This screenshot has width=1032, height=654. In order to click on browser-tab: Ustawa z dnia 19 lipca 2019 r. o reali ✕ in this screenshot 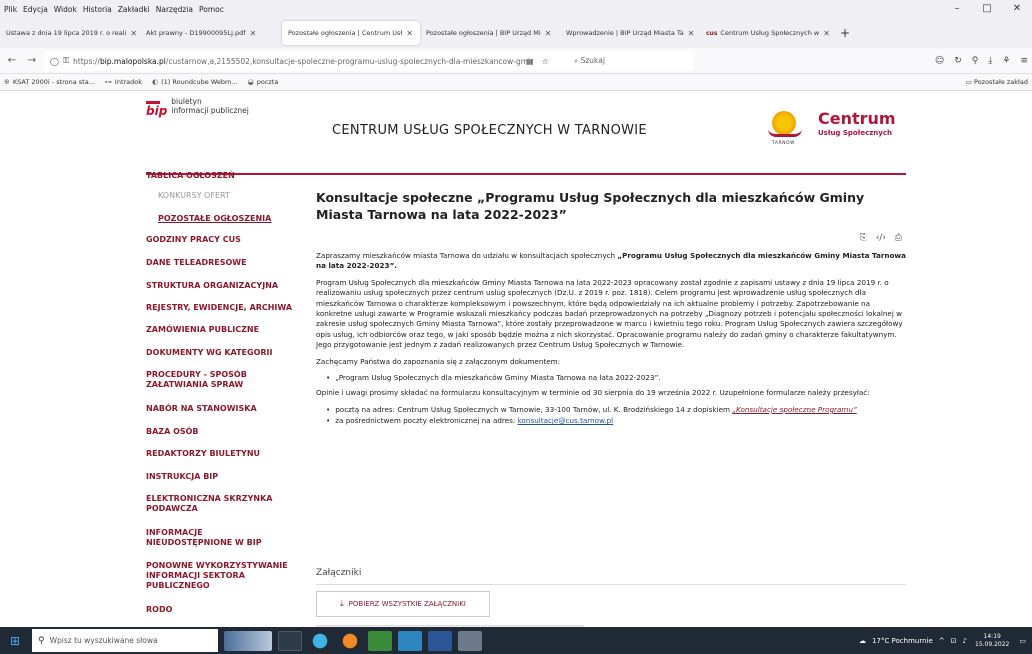, I will do `click(70, 33)`.